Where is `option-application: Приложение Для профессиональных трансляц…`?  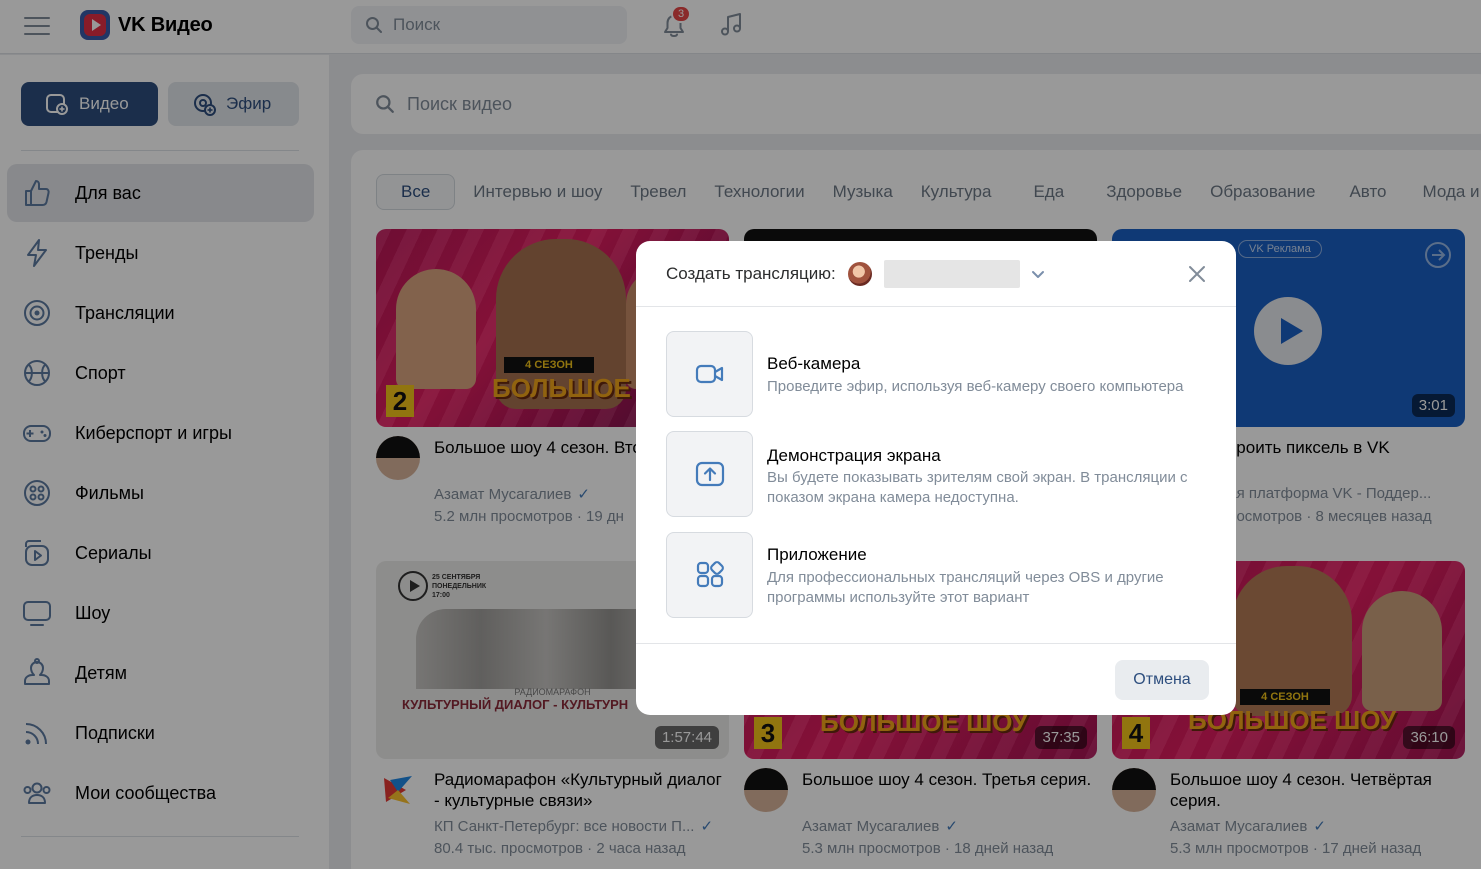 option-application: Приложение Для профессиональных трансляц… is located at coordinates (938, 575).